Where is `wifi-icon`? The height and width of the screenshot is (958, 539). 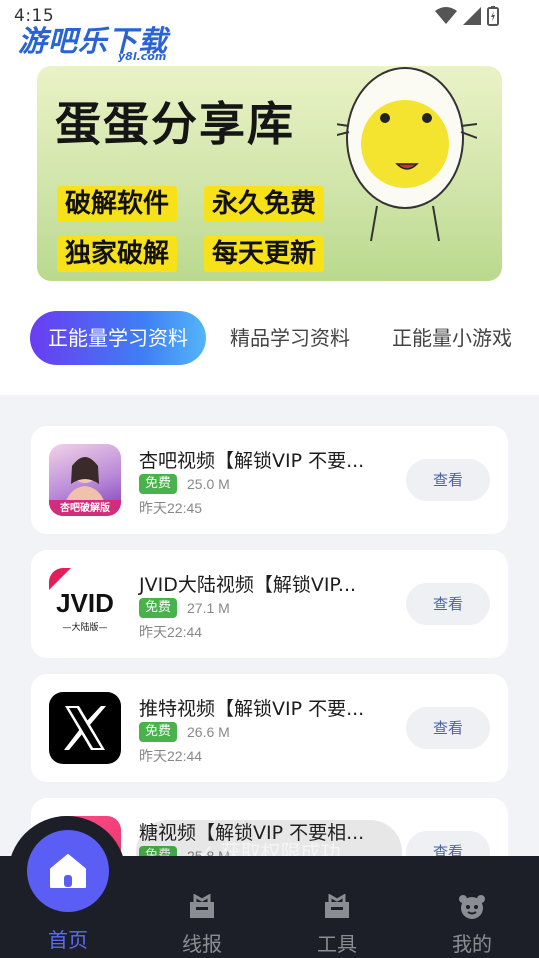
wifi-icon is located at coordinates (446, 15).